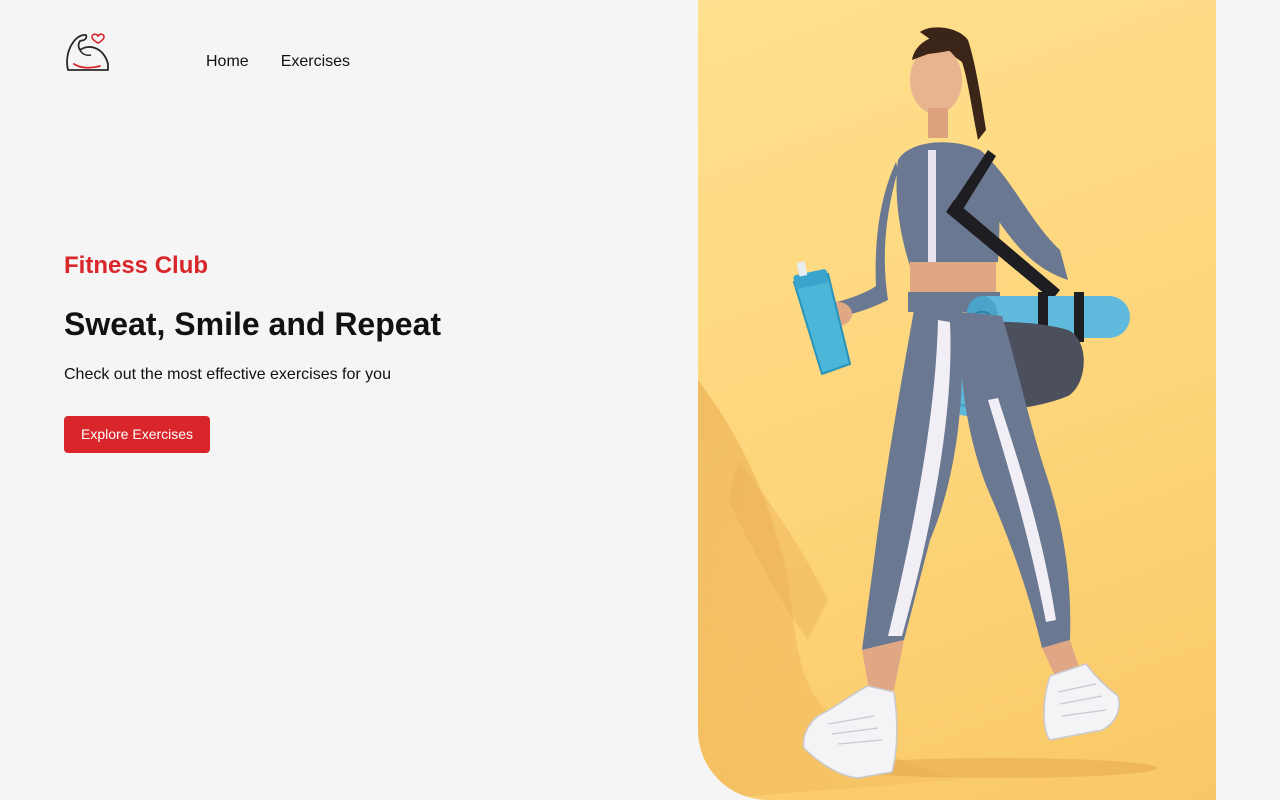 The image size is (1280, 800). I want to click on flexed-bicep-heart-icon, so click(87, 52).